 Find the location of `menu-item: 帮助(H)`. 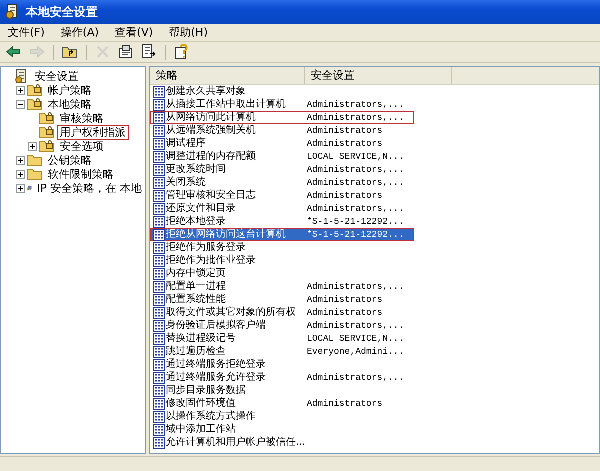

menu-item: 帮助(H) is located at coordinates (188, 32).